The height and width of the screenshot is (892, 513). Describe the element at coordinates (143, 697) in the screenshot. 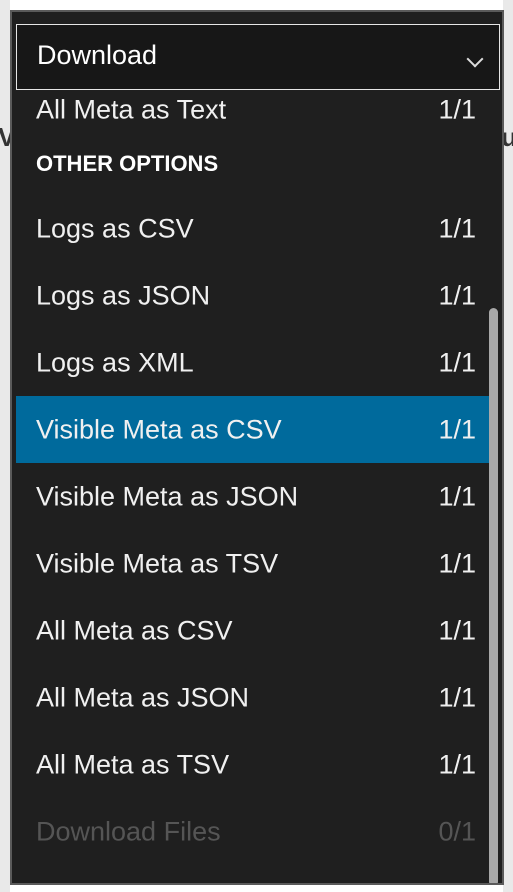

I see `menu-item-label: All Meta as JSON` at that location.